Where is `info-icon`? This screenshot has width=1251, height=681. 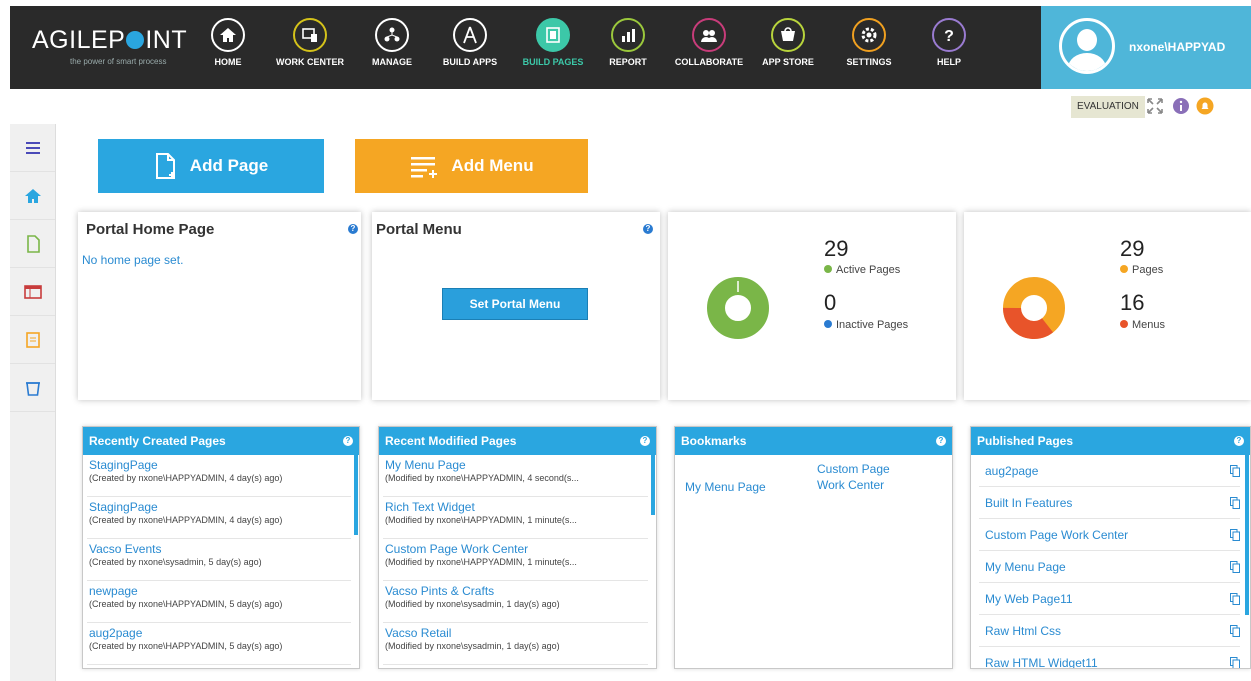 info-icon is located at coordinates (1181, 106).